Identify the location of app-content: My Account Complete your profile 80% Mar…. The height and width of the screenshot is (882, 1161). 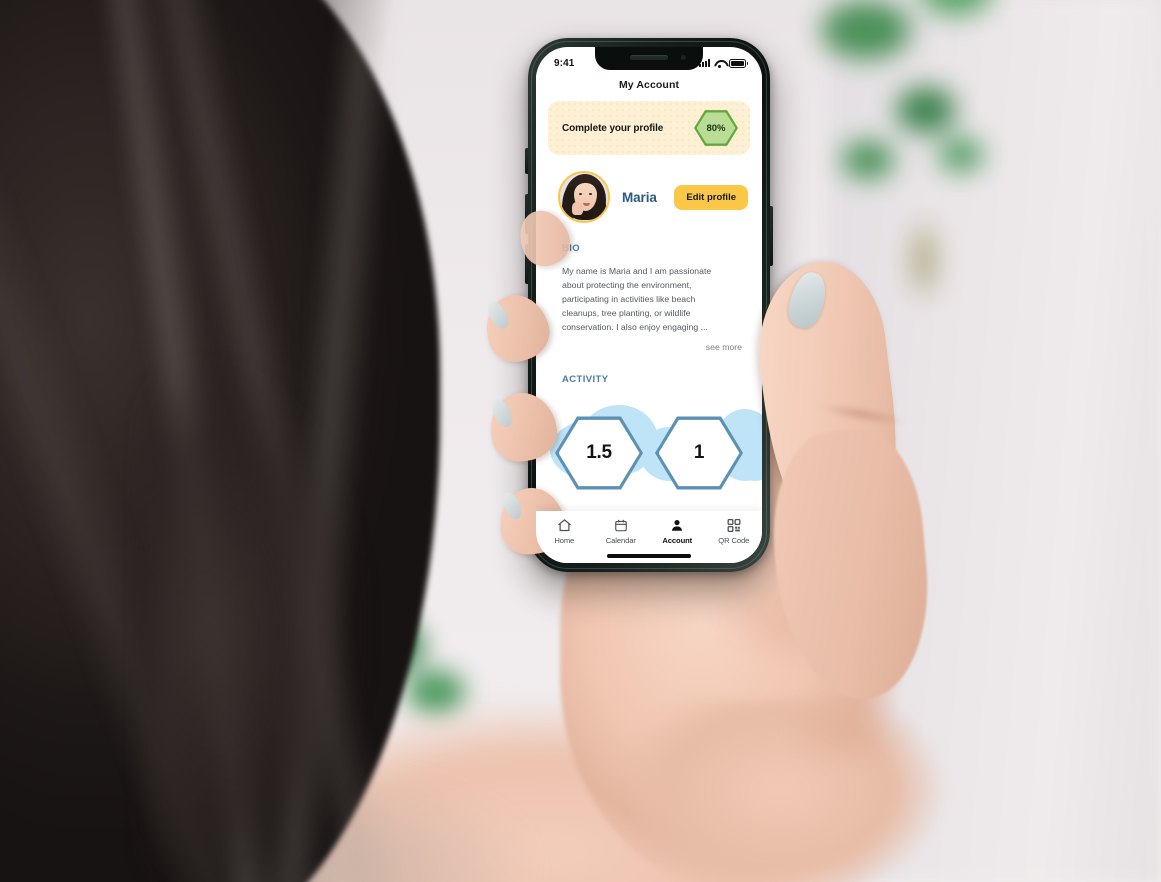
(649, 318).